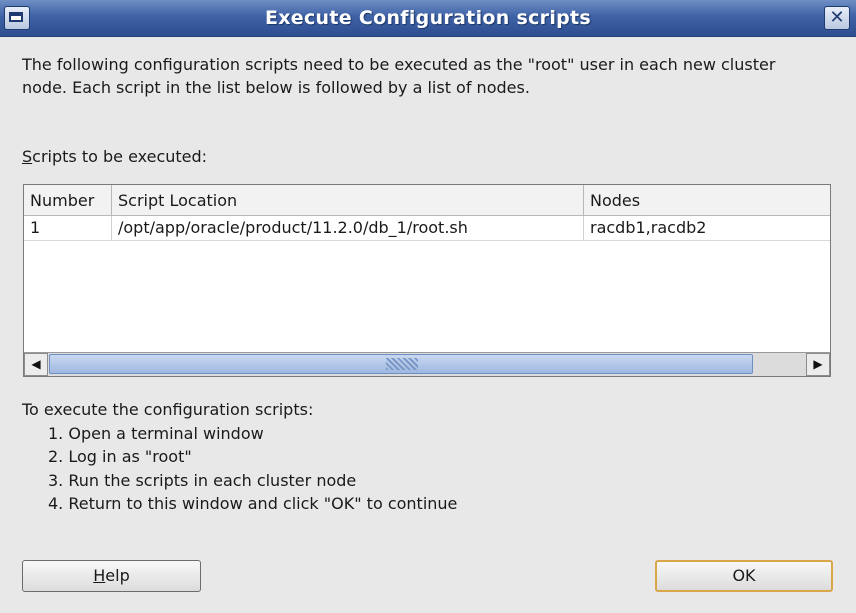  What do you see at coordinates (117, 575) in the screenshot?
I see `help-label: elp` at bounding box center [117, 575].